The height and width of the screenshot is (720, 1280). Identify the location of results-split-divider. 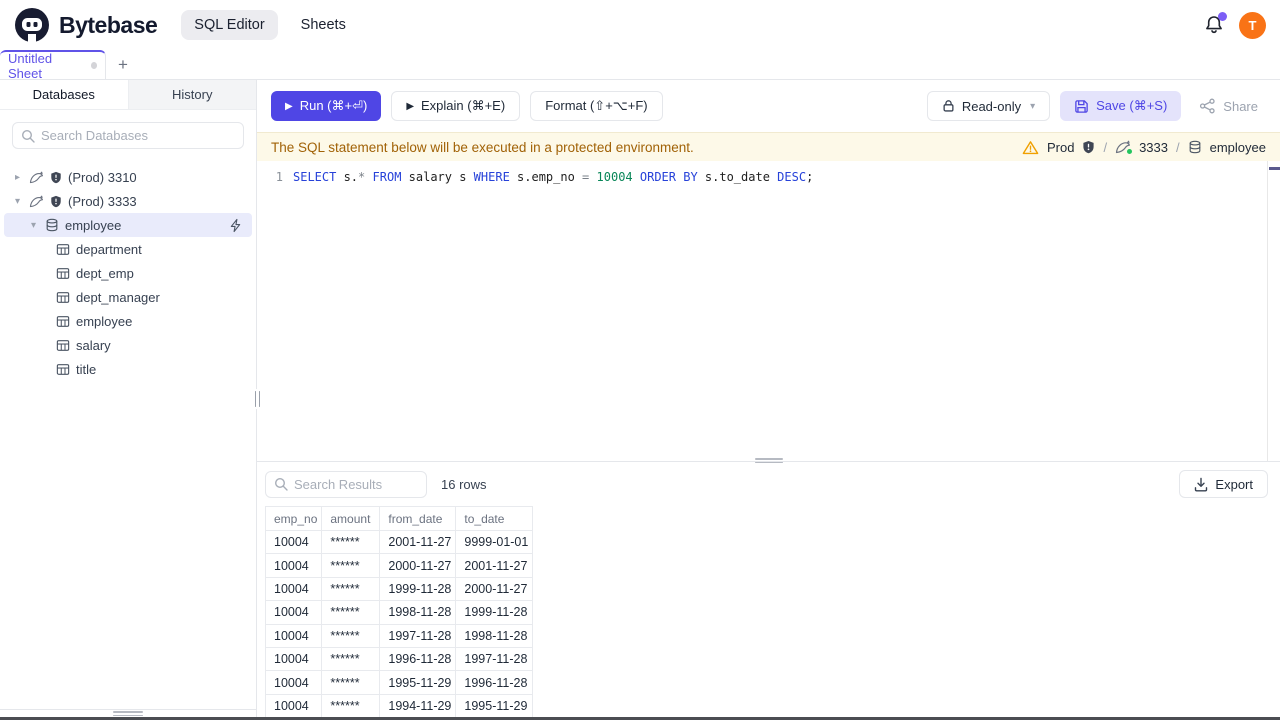
(768, 460).